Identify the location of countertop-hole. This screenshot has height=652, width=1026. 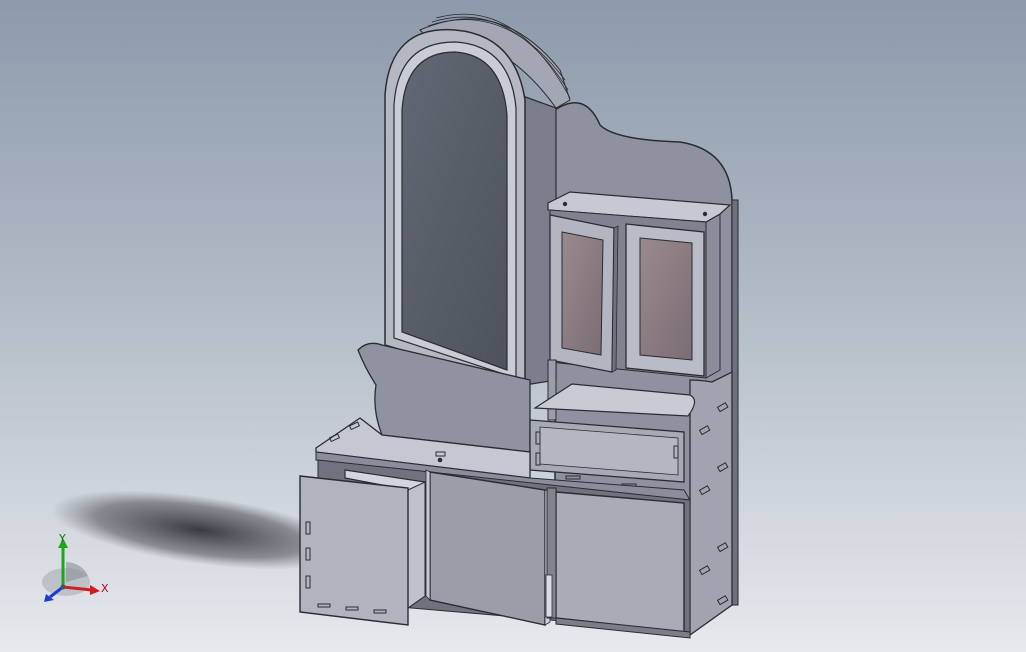
(440, 460).